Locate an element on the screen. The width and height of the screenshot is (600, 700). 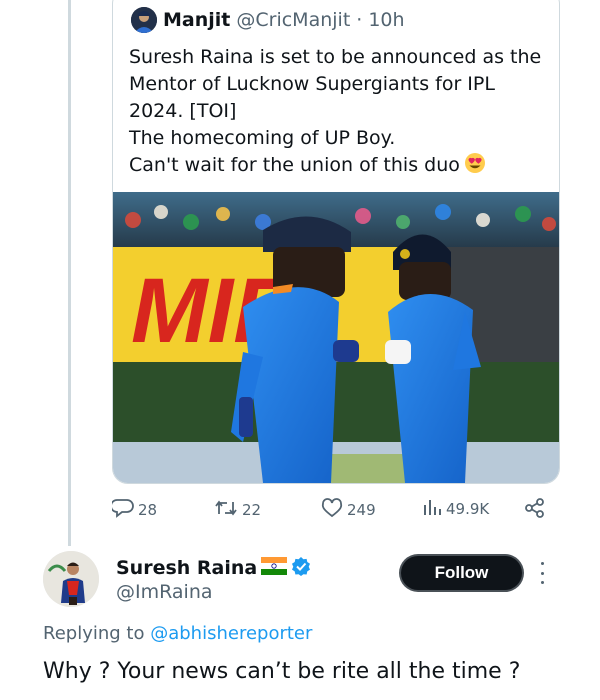
views-bar-chart-icon is located at coordinates (432, 509).